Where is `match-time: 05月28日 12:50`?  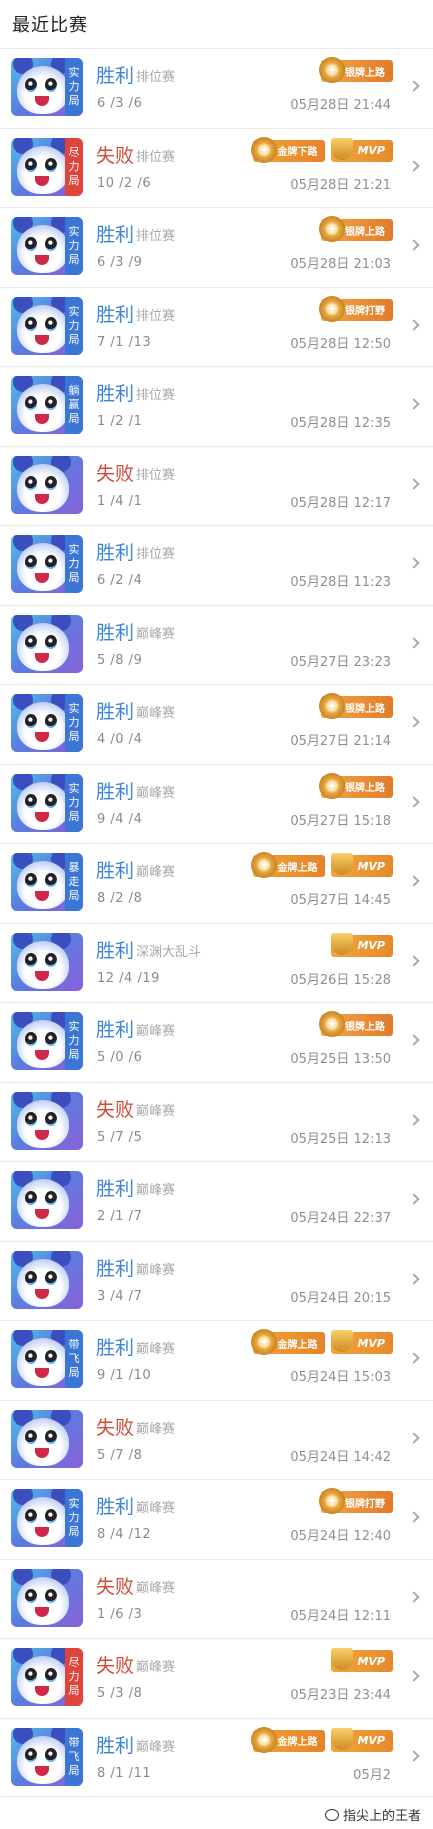 match-time: 05月28日 12:50 is located at coordinates (340, 344).